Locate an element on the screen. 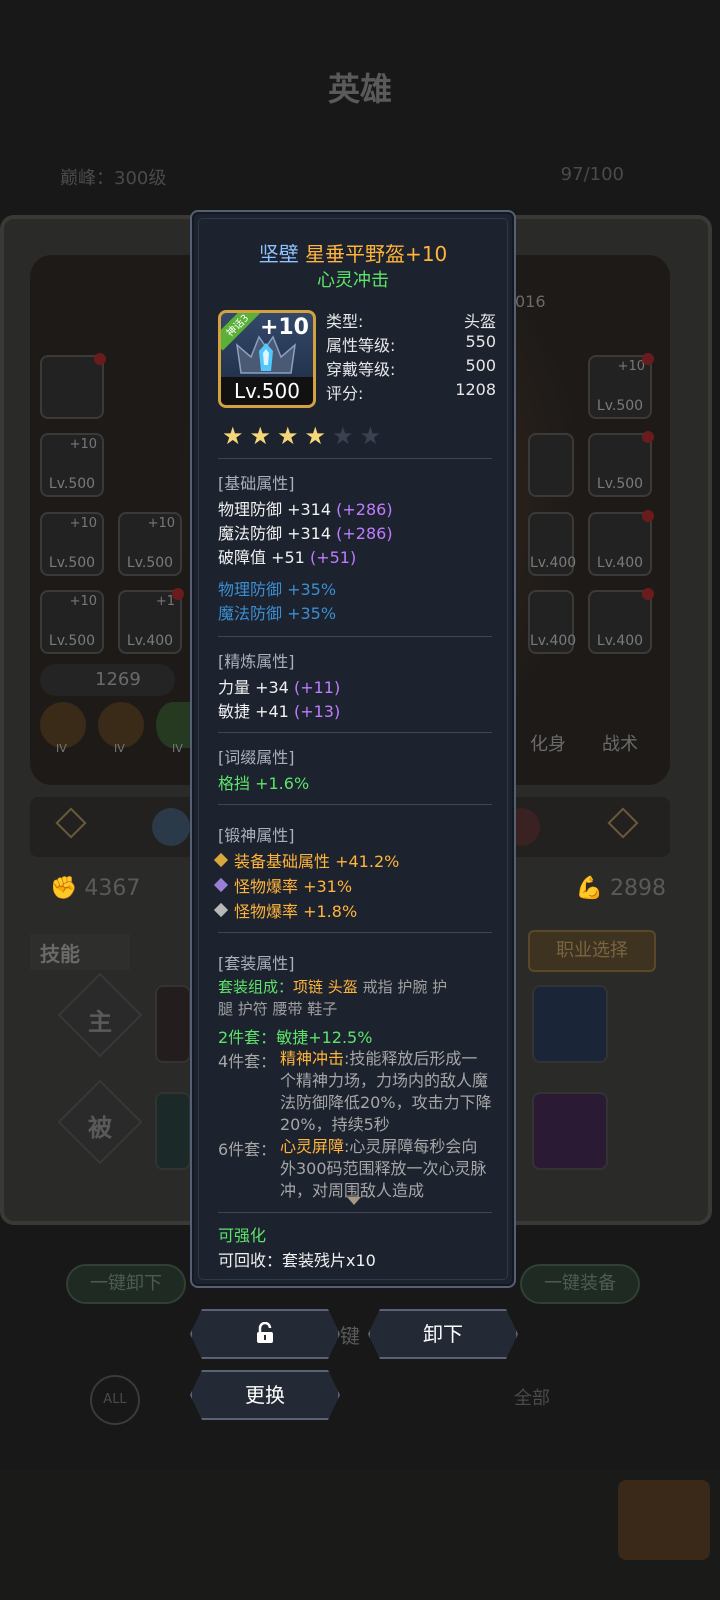  peak-level: 巅峰：300级 is located at coordinates (113, 178).